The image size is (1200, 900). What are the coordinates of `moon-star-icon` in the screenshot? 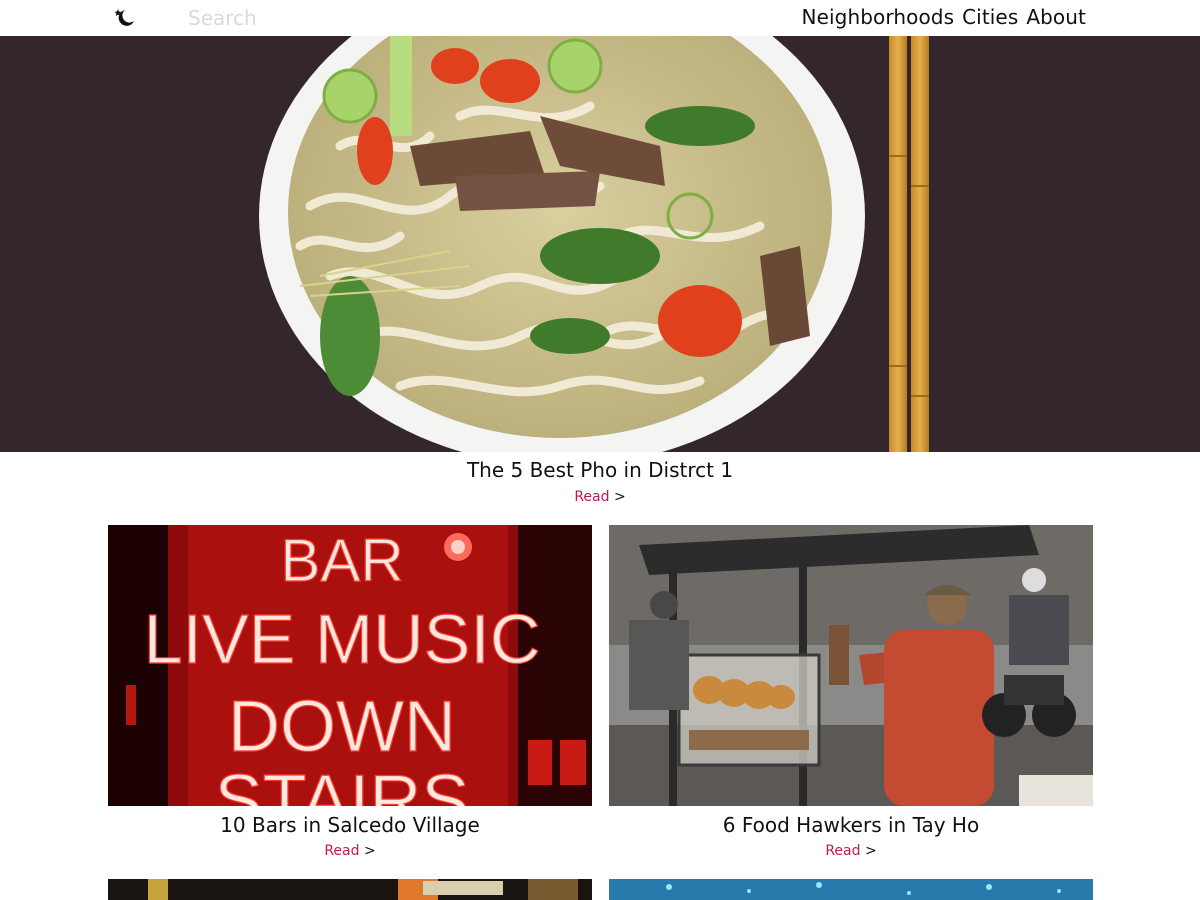 It's located at (124, 18).